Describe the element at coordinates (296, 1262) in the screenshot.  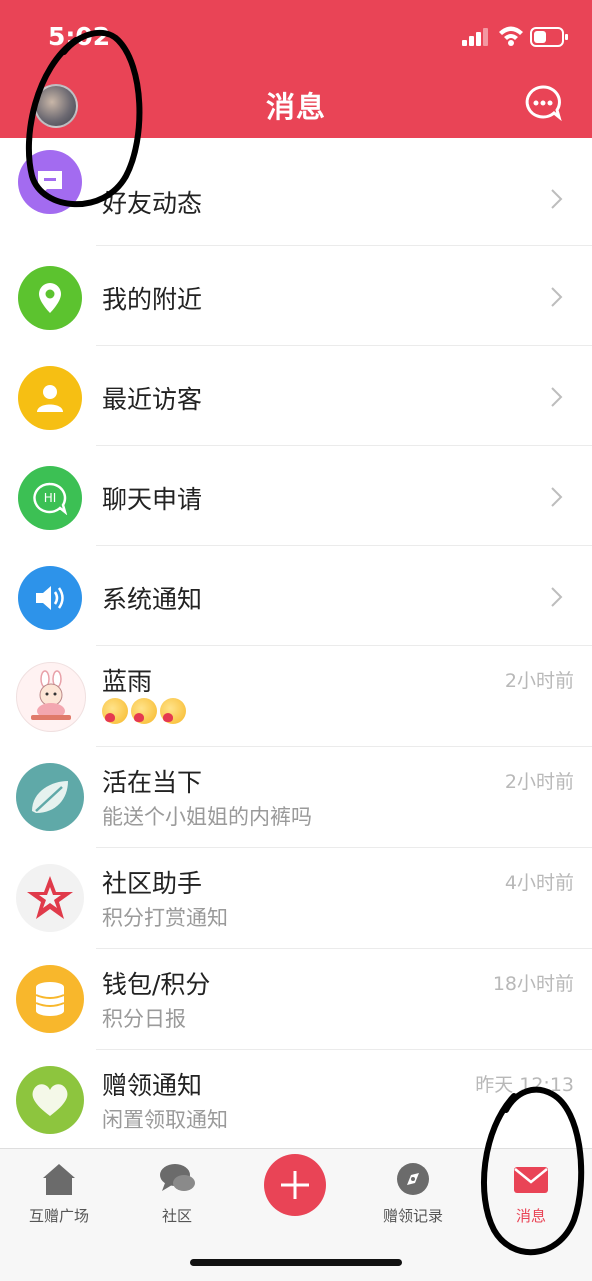
I see `home-indicator` at that location.